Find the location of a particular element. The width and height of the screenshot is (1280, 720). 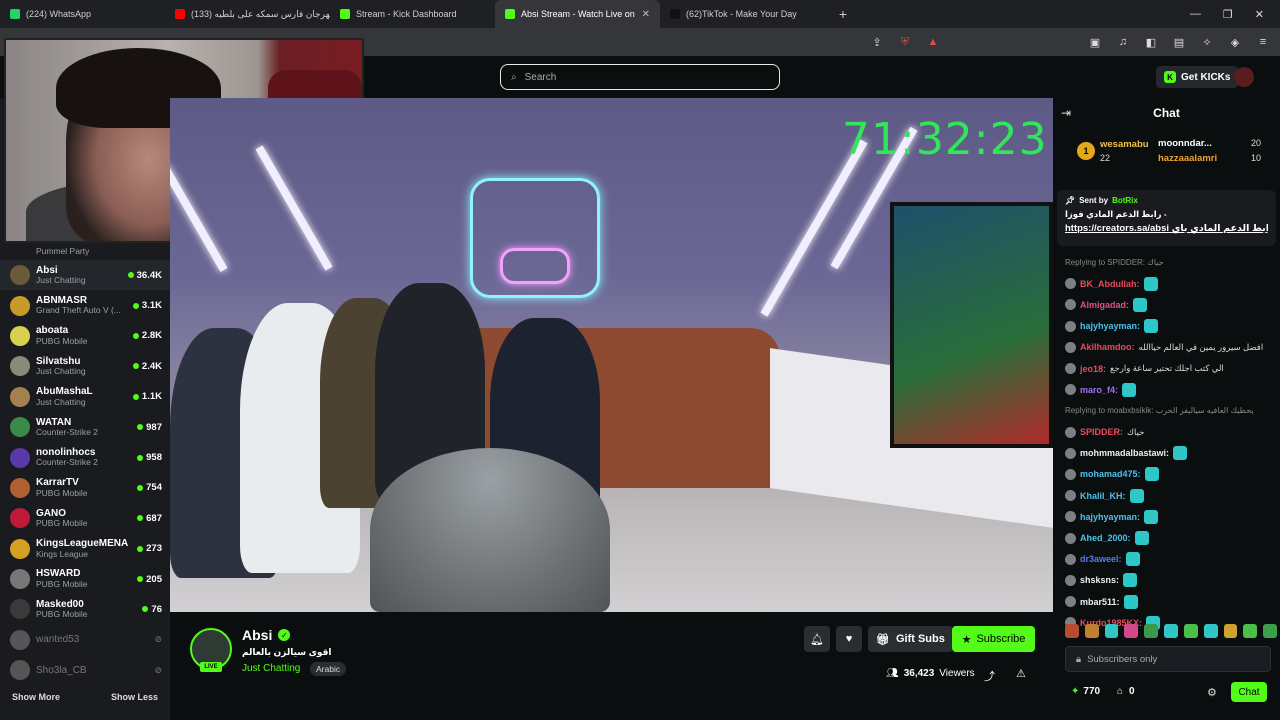

new-tab-button: + is located at coordinates (843, 14).